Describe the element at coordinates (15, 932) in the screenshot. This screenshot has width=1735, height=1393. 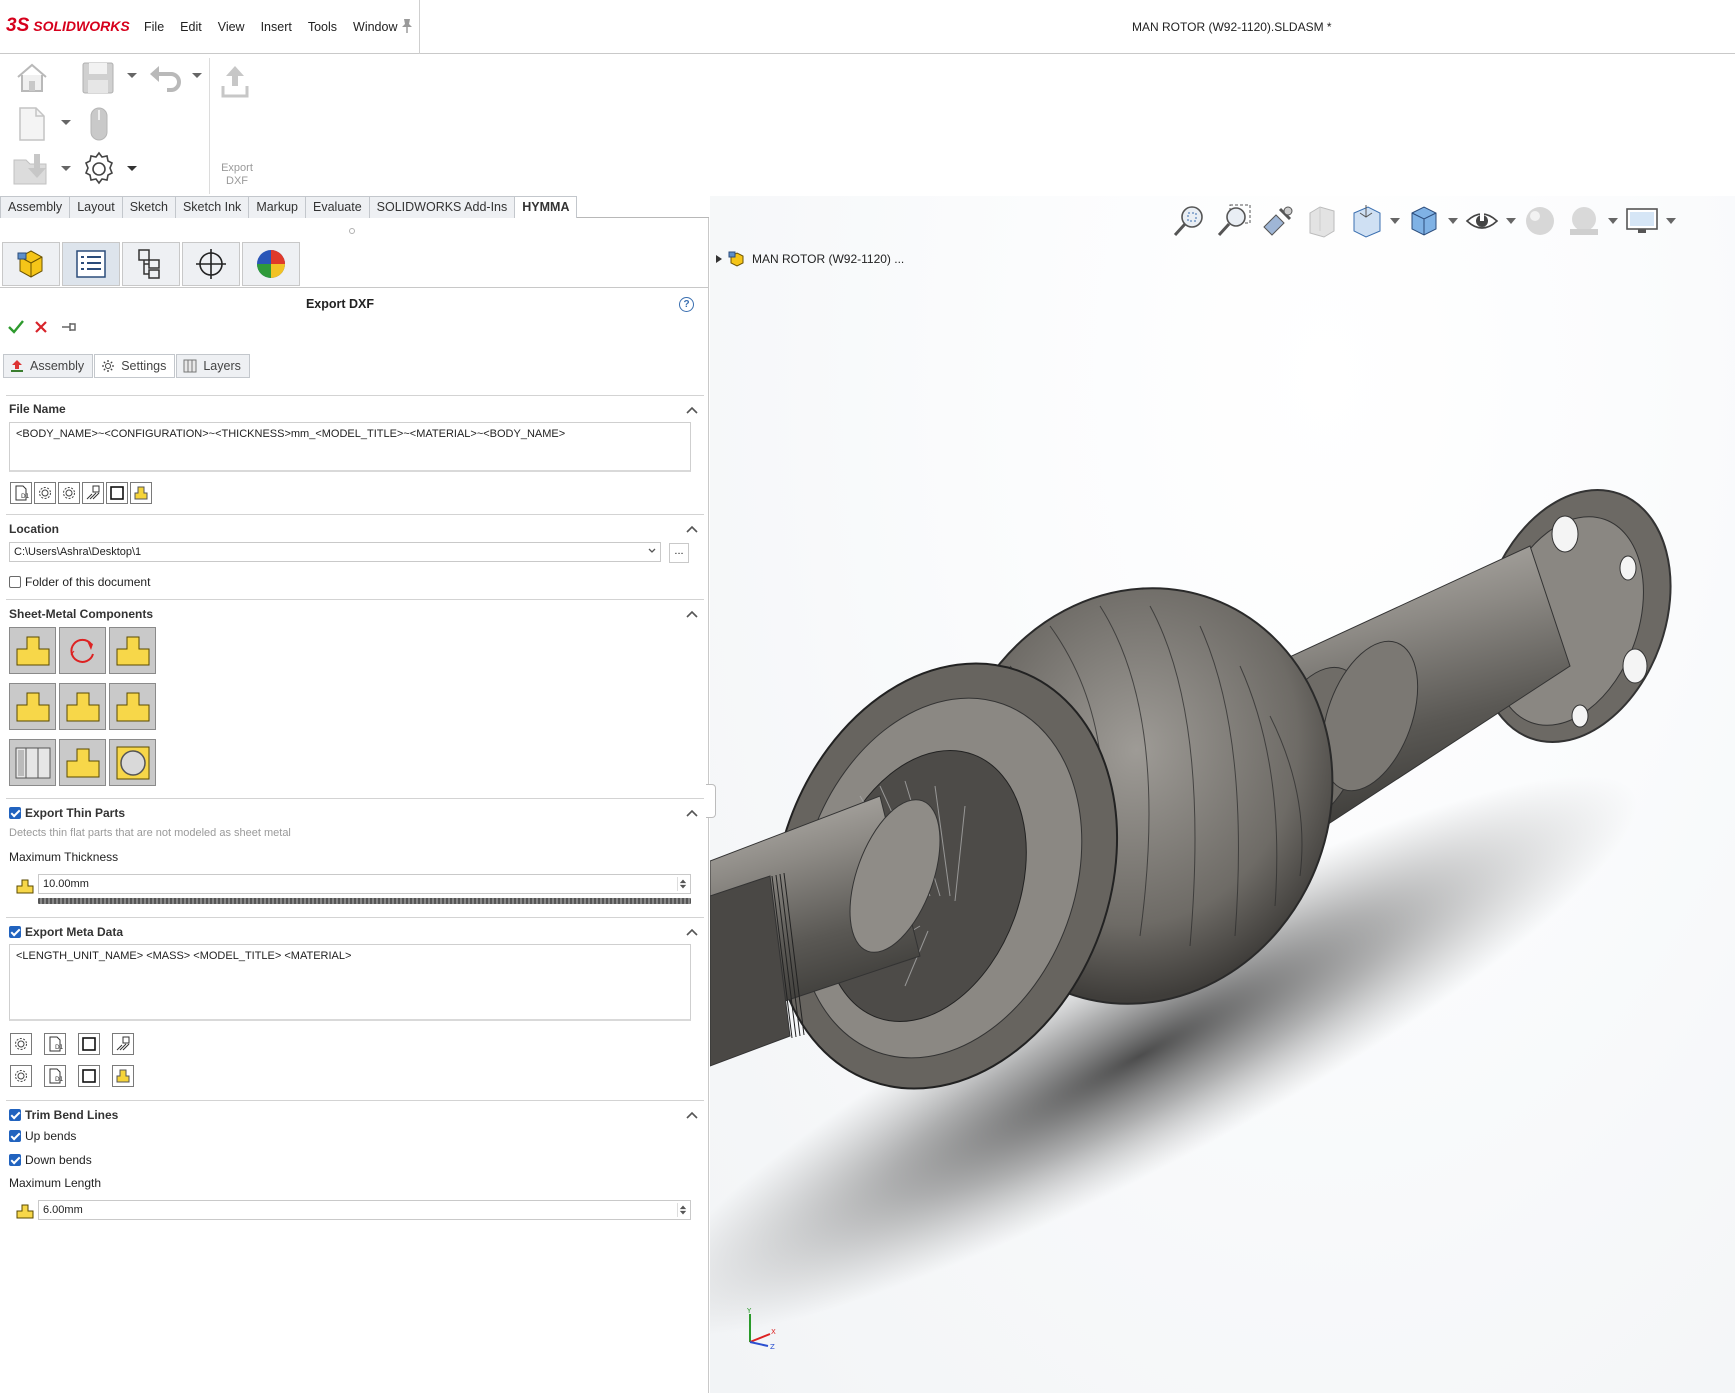
I see `export-meta-data-checkbox` at that location.